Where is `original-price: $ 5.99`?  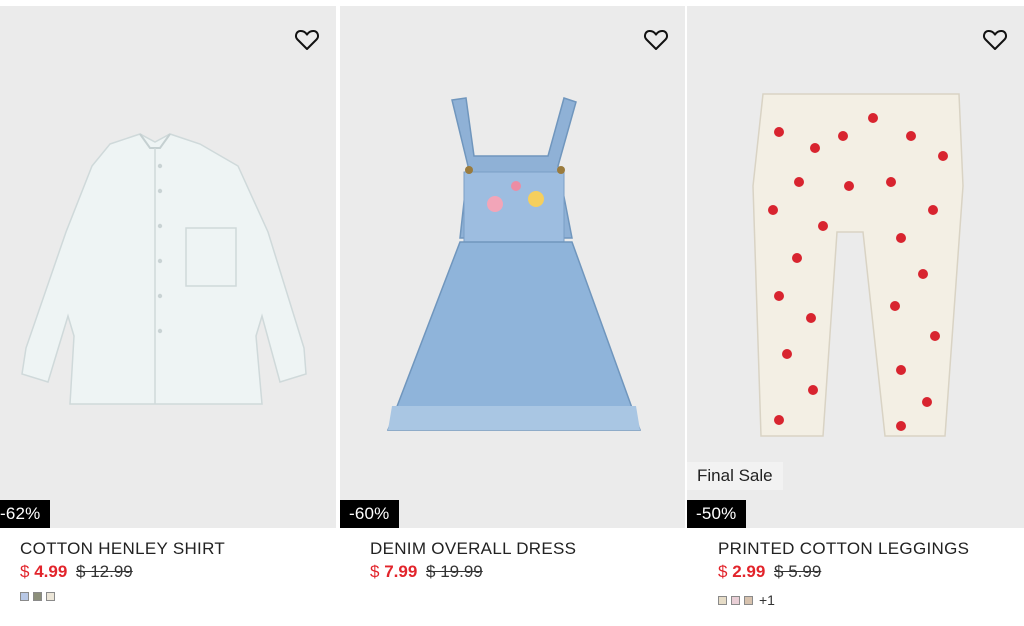
original-price: $ 5.99 is located at coordinates (798, 571).